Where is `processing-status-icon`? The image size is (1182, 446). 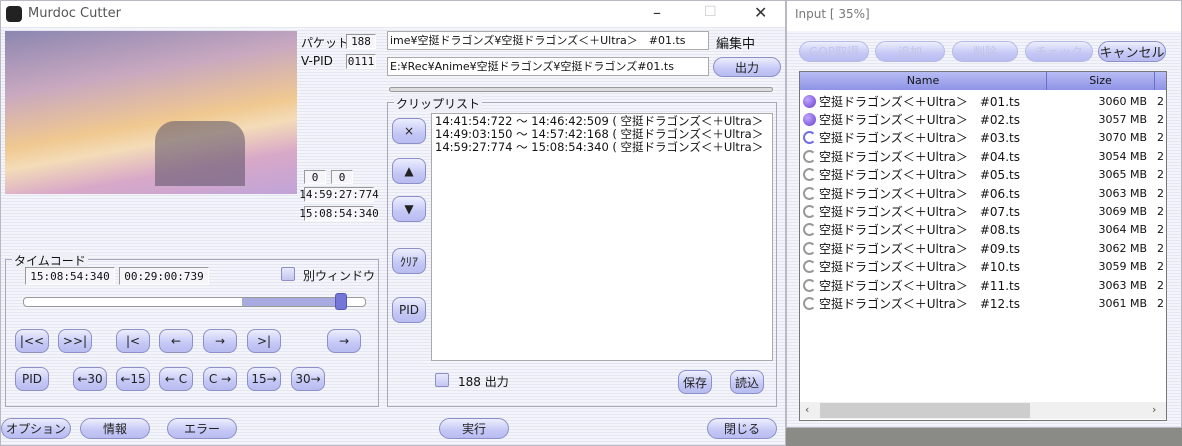 processing-status-icon is located at coordinates (809, 138).